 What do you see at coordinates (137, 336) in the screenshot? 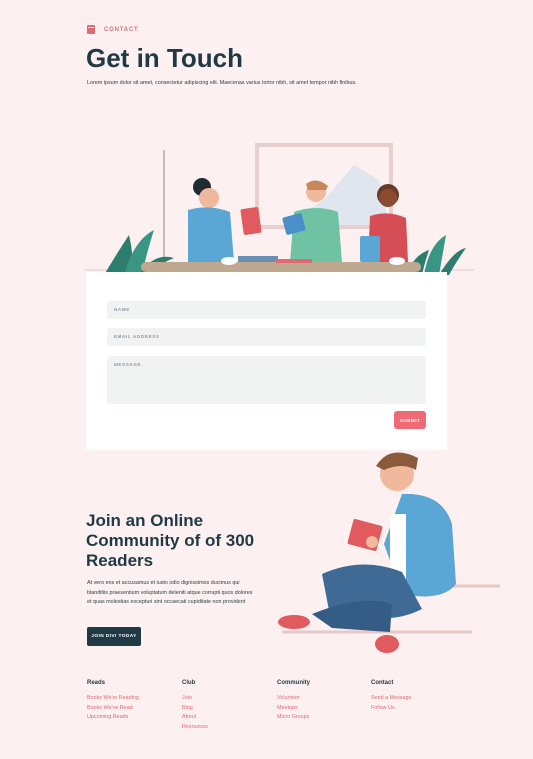
I see `email-placeholder: EMAIL ADDRESS` at bounding box center [137, 336].